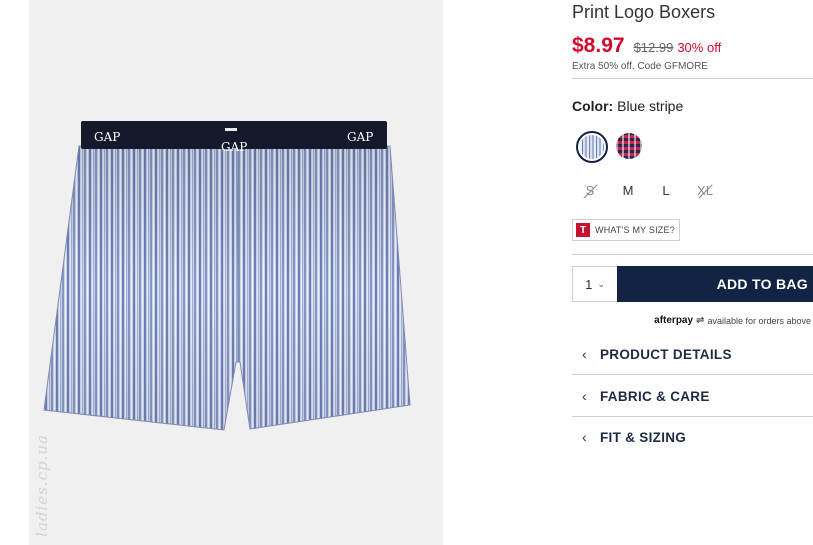 The height and width of the screenshot is (545, 813). I want to click on whats-my-size-button: T WHAT'S MY SIZE?, so click(626, 230).